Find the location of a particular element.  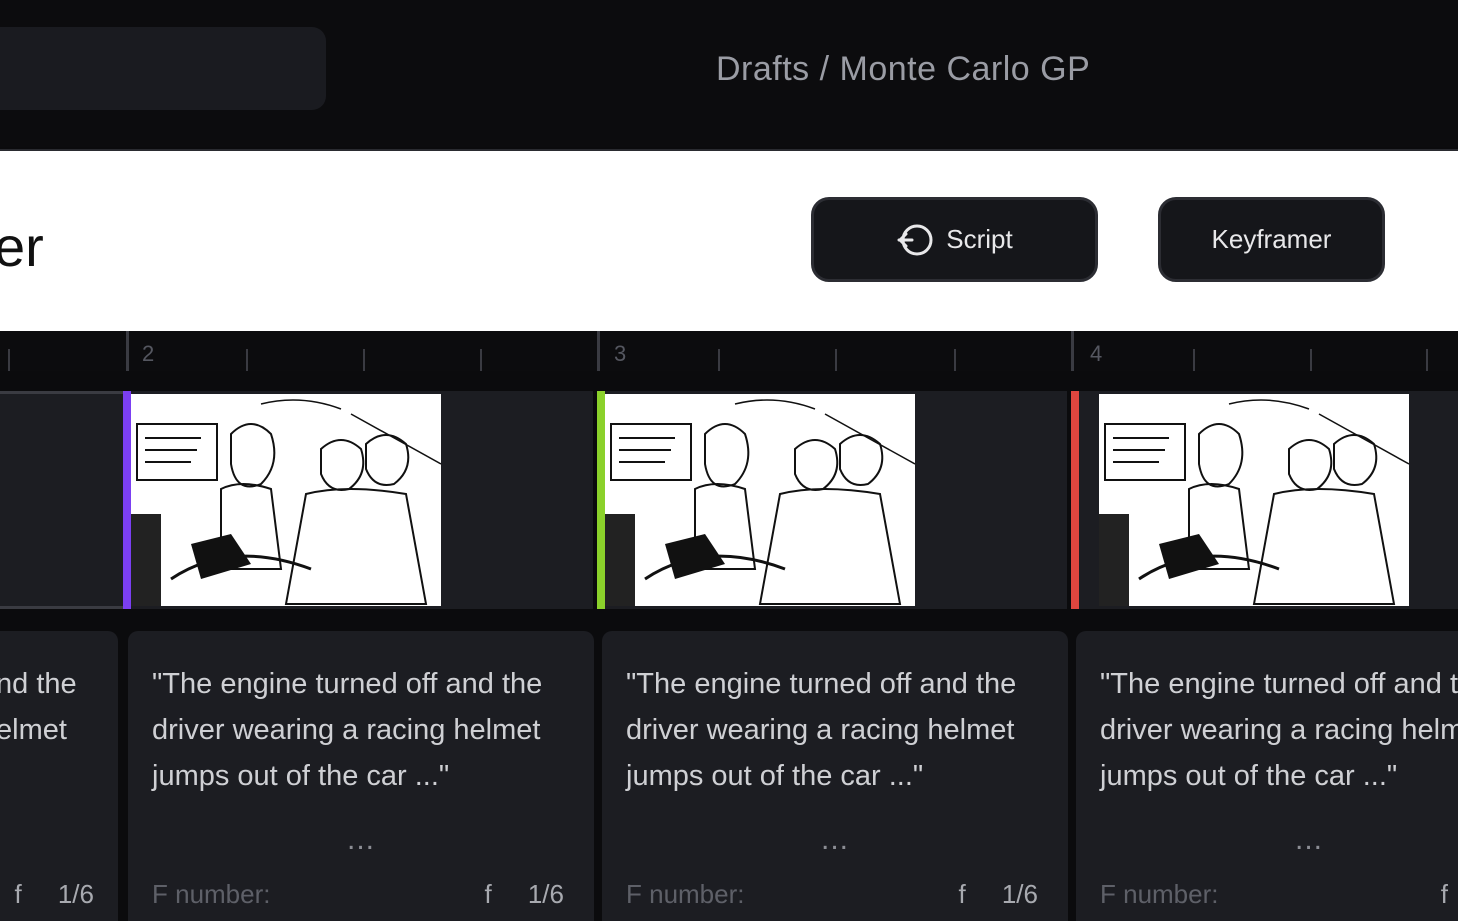

keyframer-button: Keyframer is located at coordinates (1271, 239).